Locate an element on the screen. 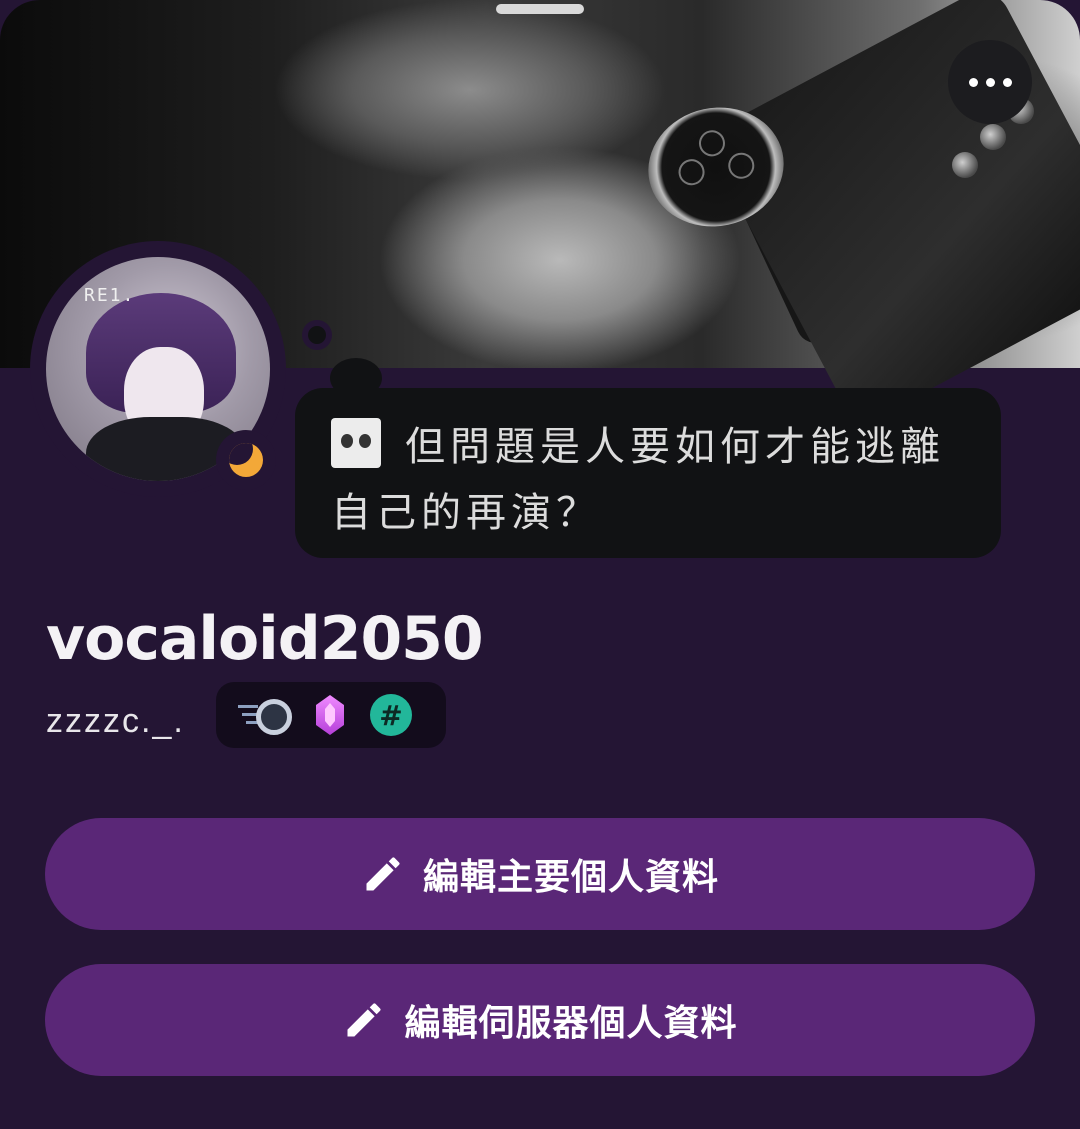 The height and width of the screenshot is (1129, 1080). username: zzzzc._. is located at coordinates (115, 721).